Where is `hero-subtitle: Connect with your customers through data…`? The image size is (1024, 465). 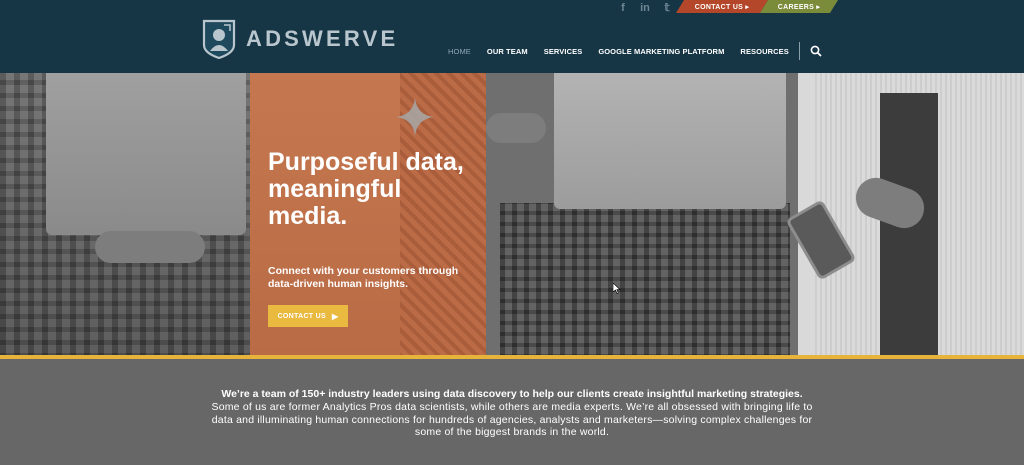
hero-subtitle: Connect with your customers through data… is located at coordinates (363, 277).